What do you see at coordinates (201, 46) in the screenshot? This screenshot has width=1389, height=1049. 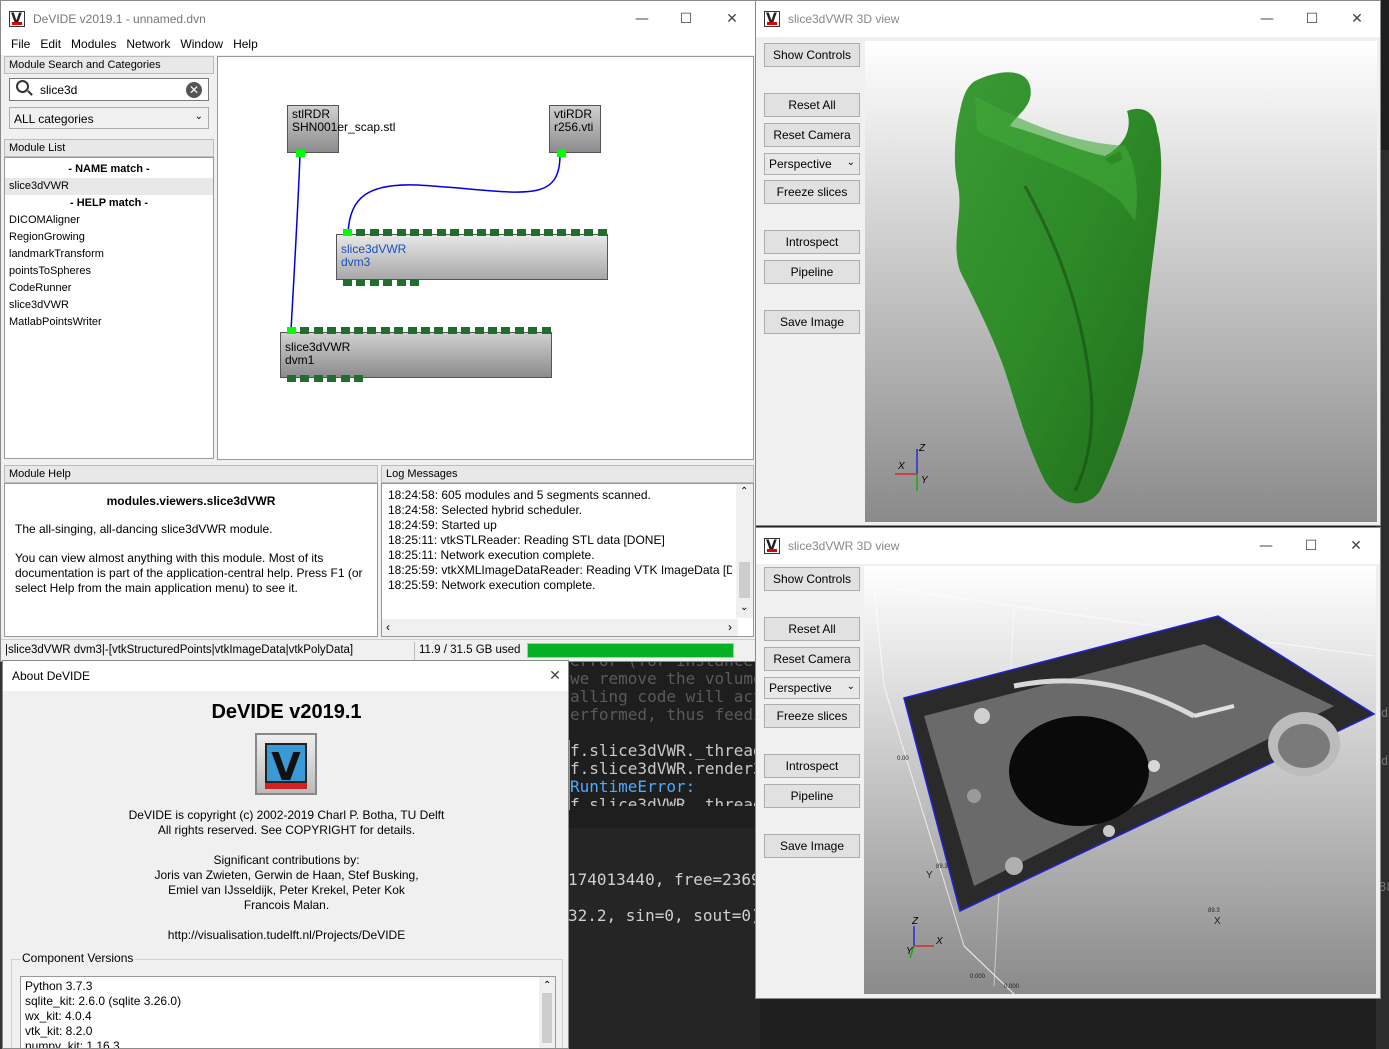 I see `menu-window: Window` at bounding box center [201, 46].